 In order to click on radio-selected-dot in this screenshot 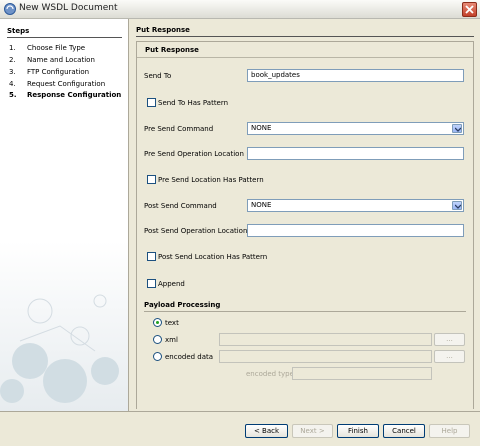, I will do `click(157, 322)`.